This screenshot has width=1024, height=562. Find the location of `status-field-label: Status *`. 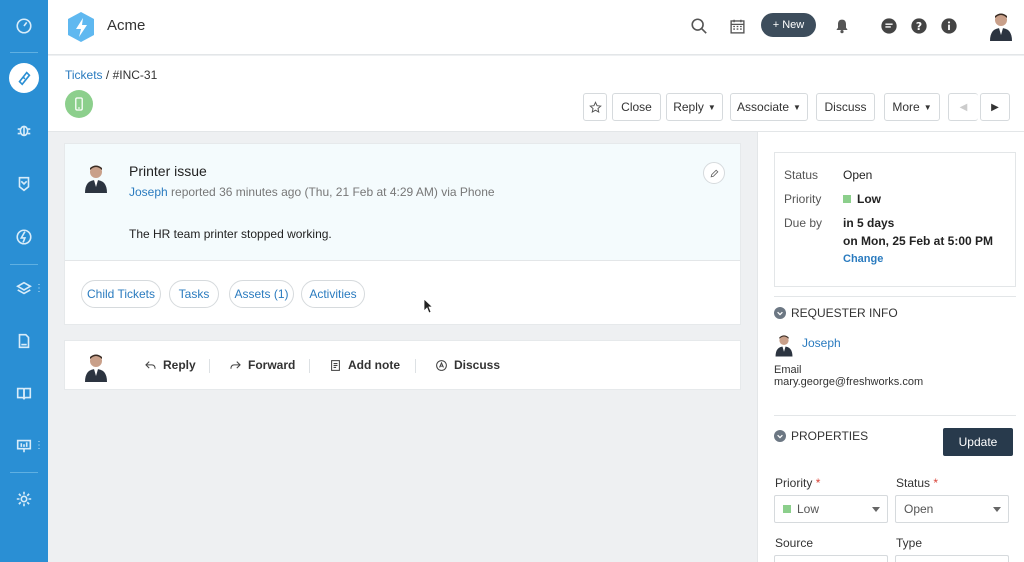

status-field-label: Status * is located at coordinates (917, 483).